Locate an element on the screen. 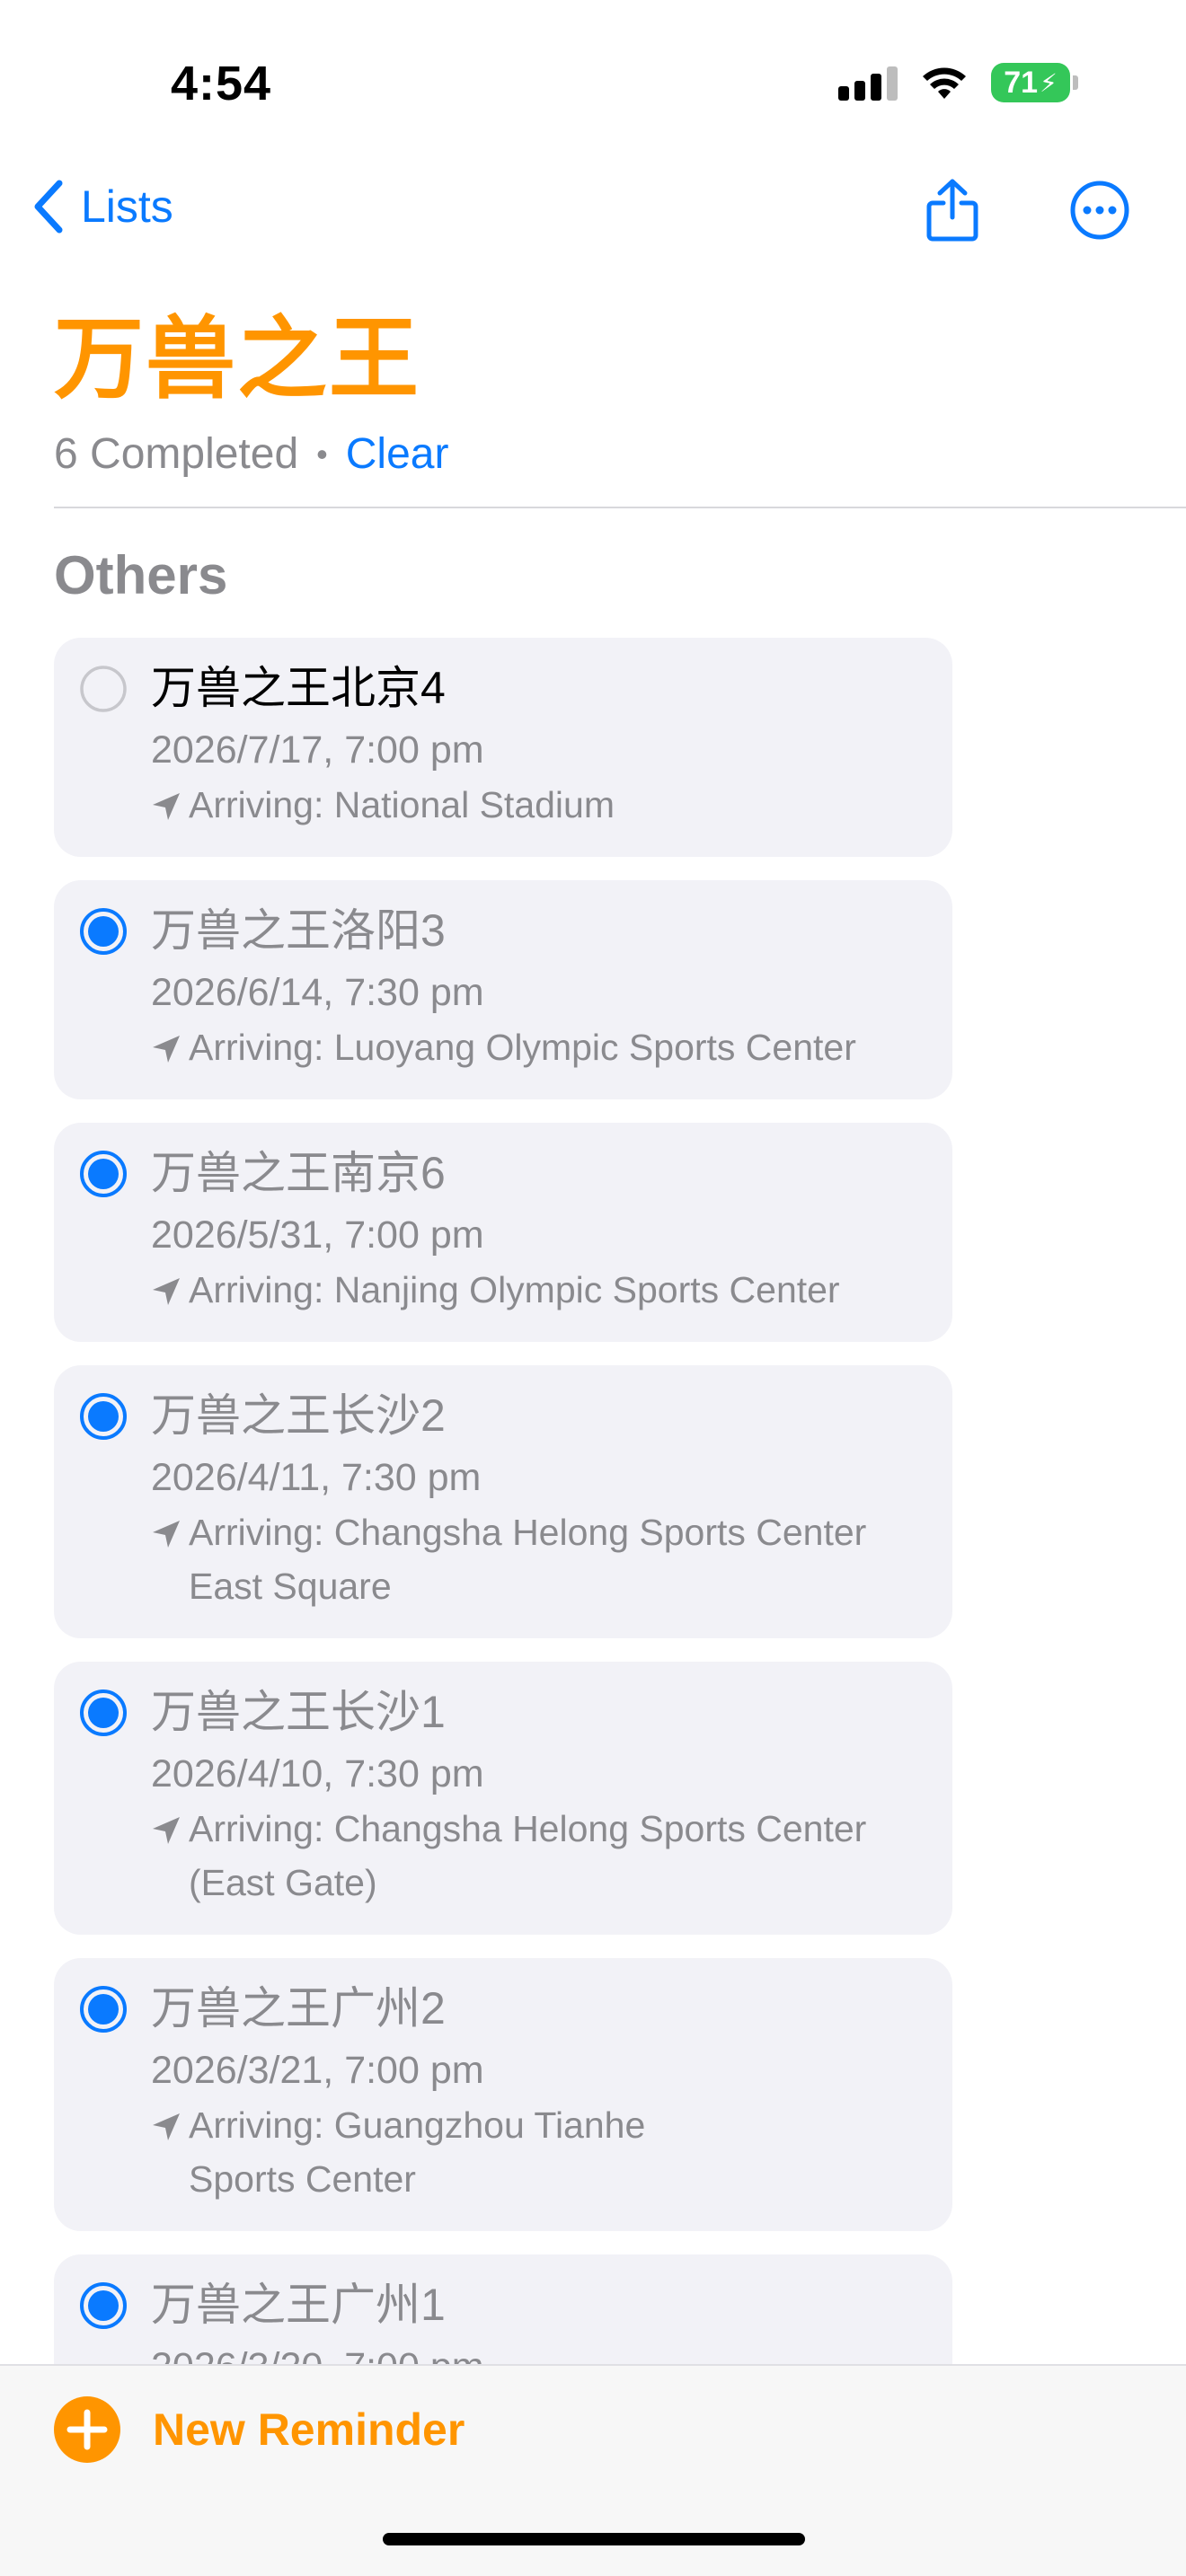 The height and width of the screenshot is (2576, 1186). back-button: Lists is located at coordinates (102, 207).